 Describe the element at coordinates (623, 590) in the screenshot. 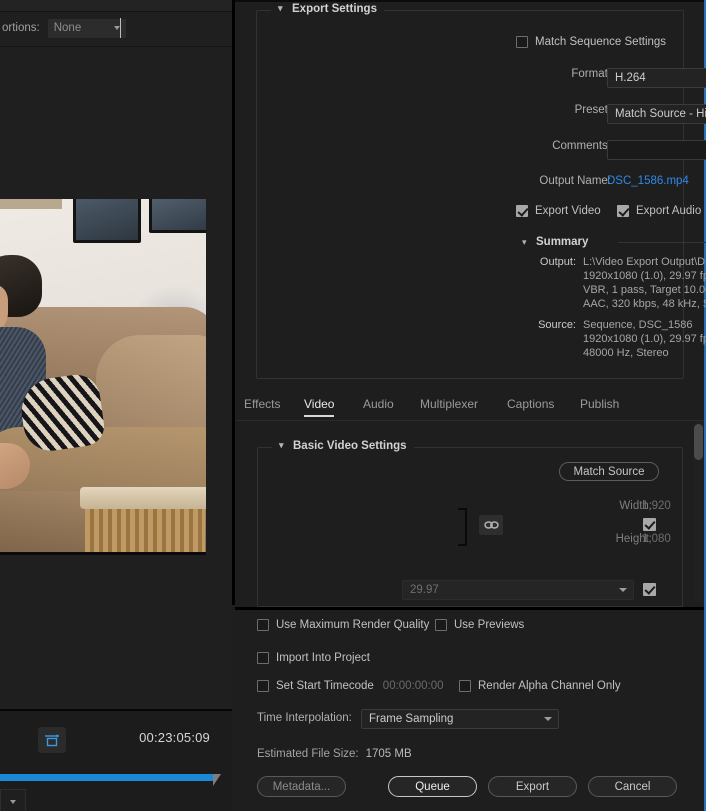

I see `chevron-down-icon` at that location.